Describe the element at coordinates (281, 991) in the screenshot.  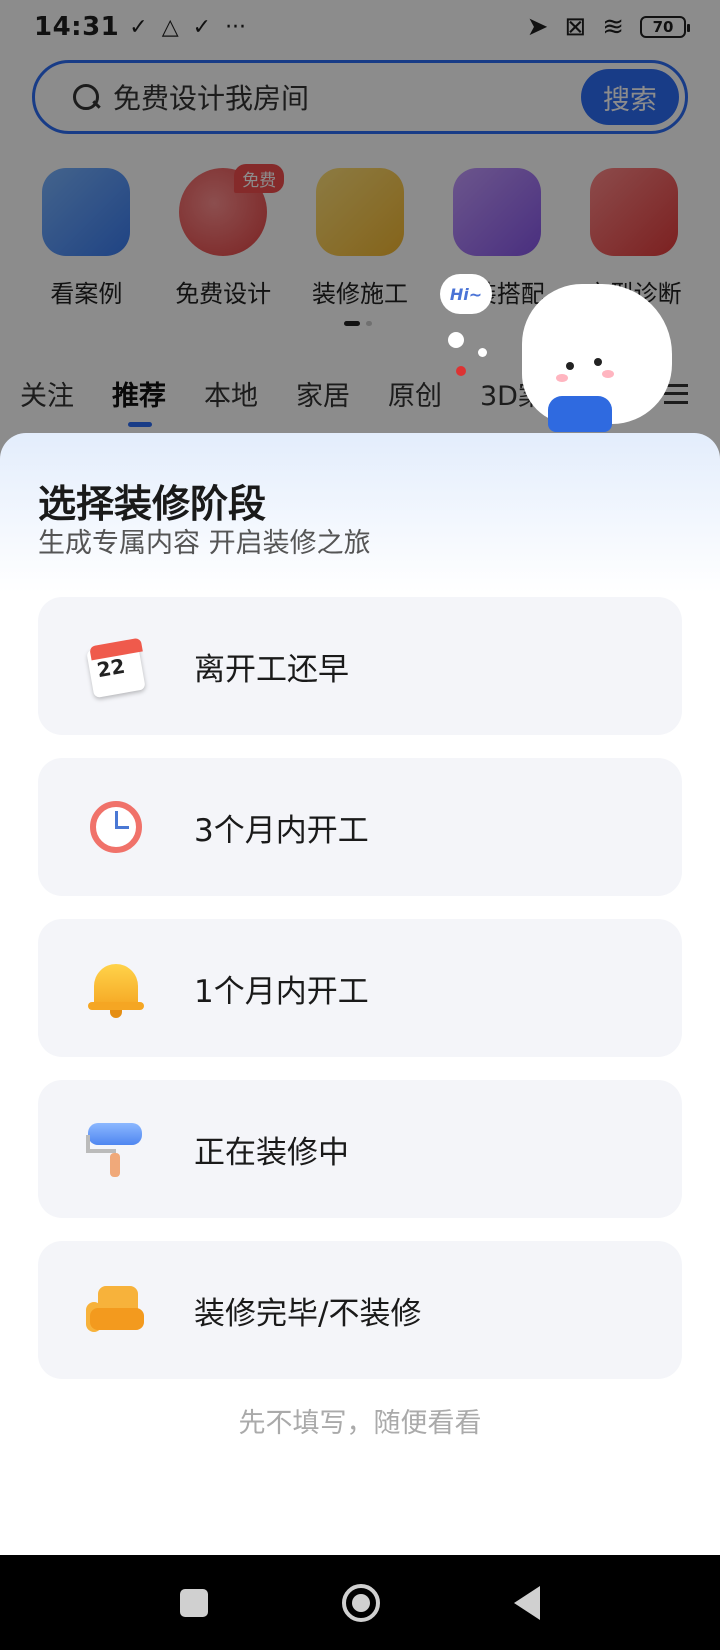
I see `option-label: 1个月内开工` at that location.